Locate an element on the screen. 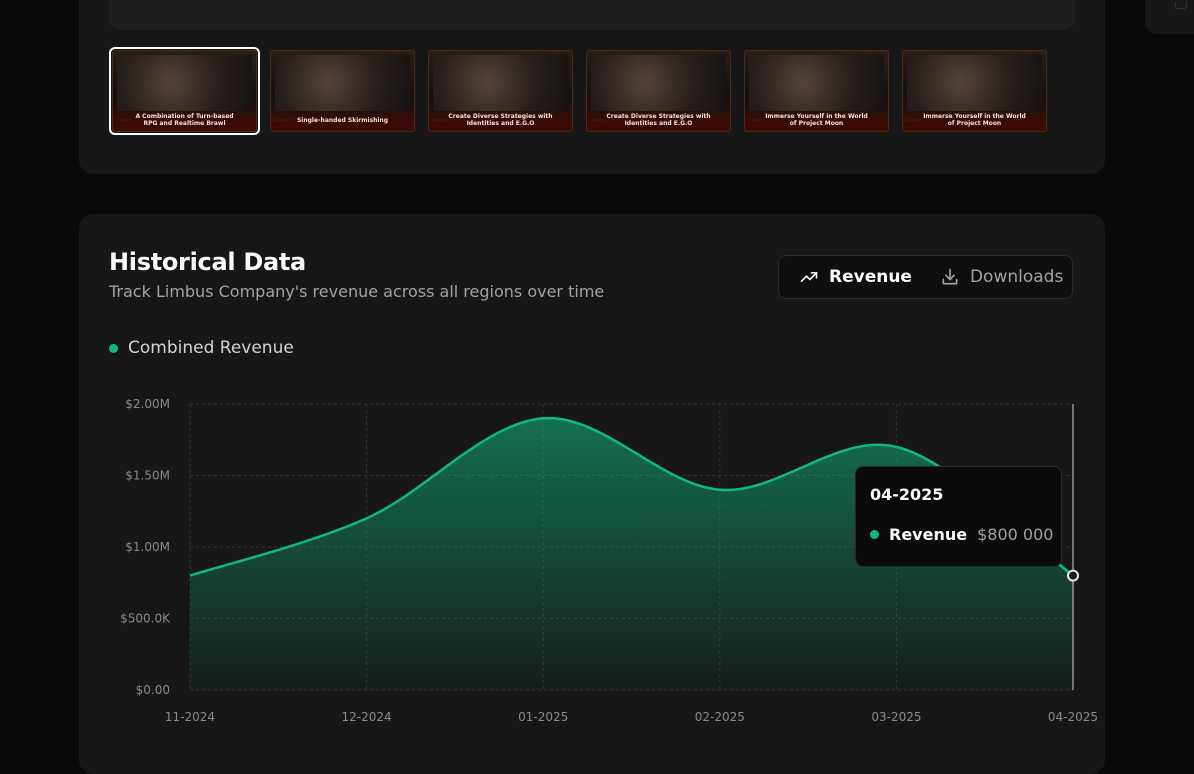  y-tick-label: $2.00M is located at coordinates (147, 404).